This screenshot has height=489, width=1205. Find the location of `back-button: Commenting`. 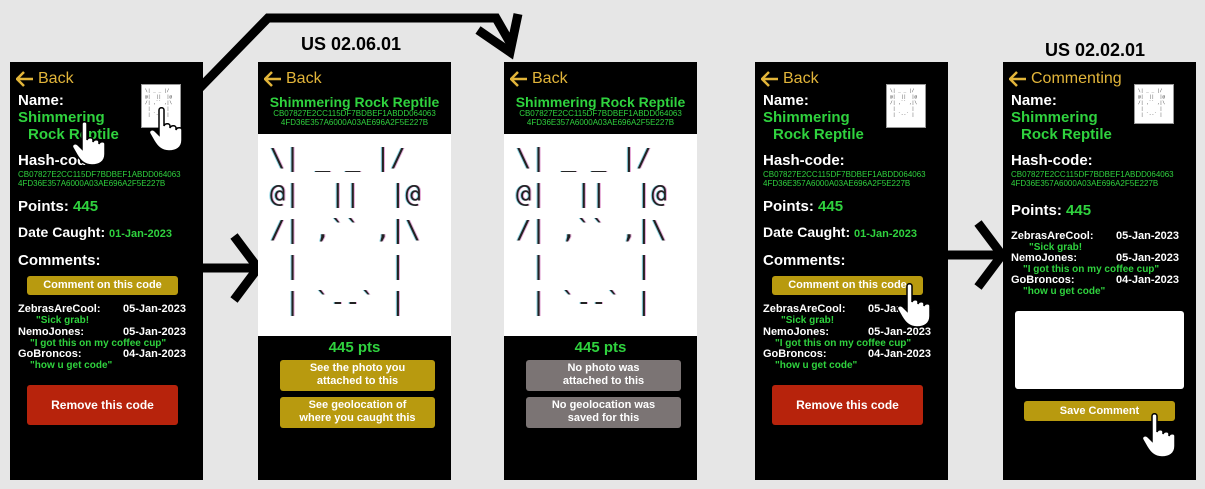

back-button: Commenting is located at coordinates (1065, 79).